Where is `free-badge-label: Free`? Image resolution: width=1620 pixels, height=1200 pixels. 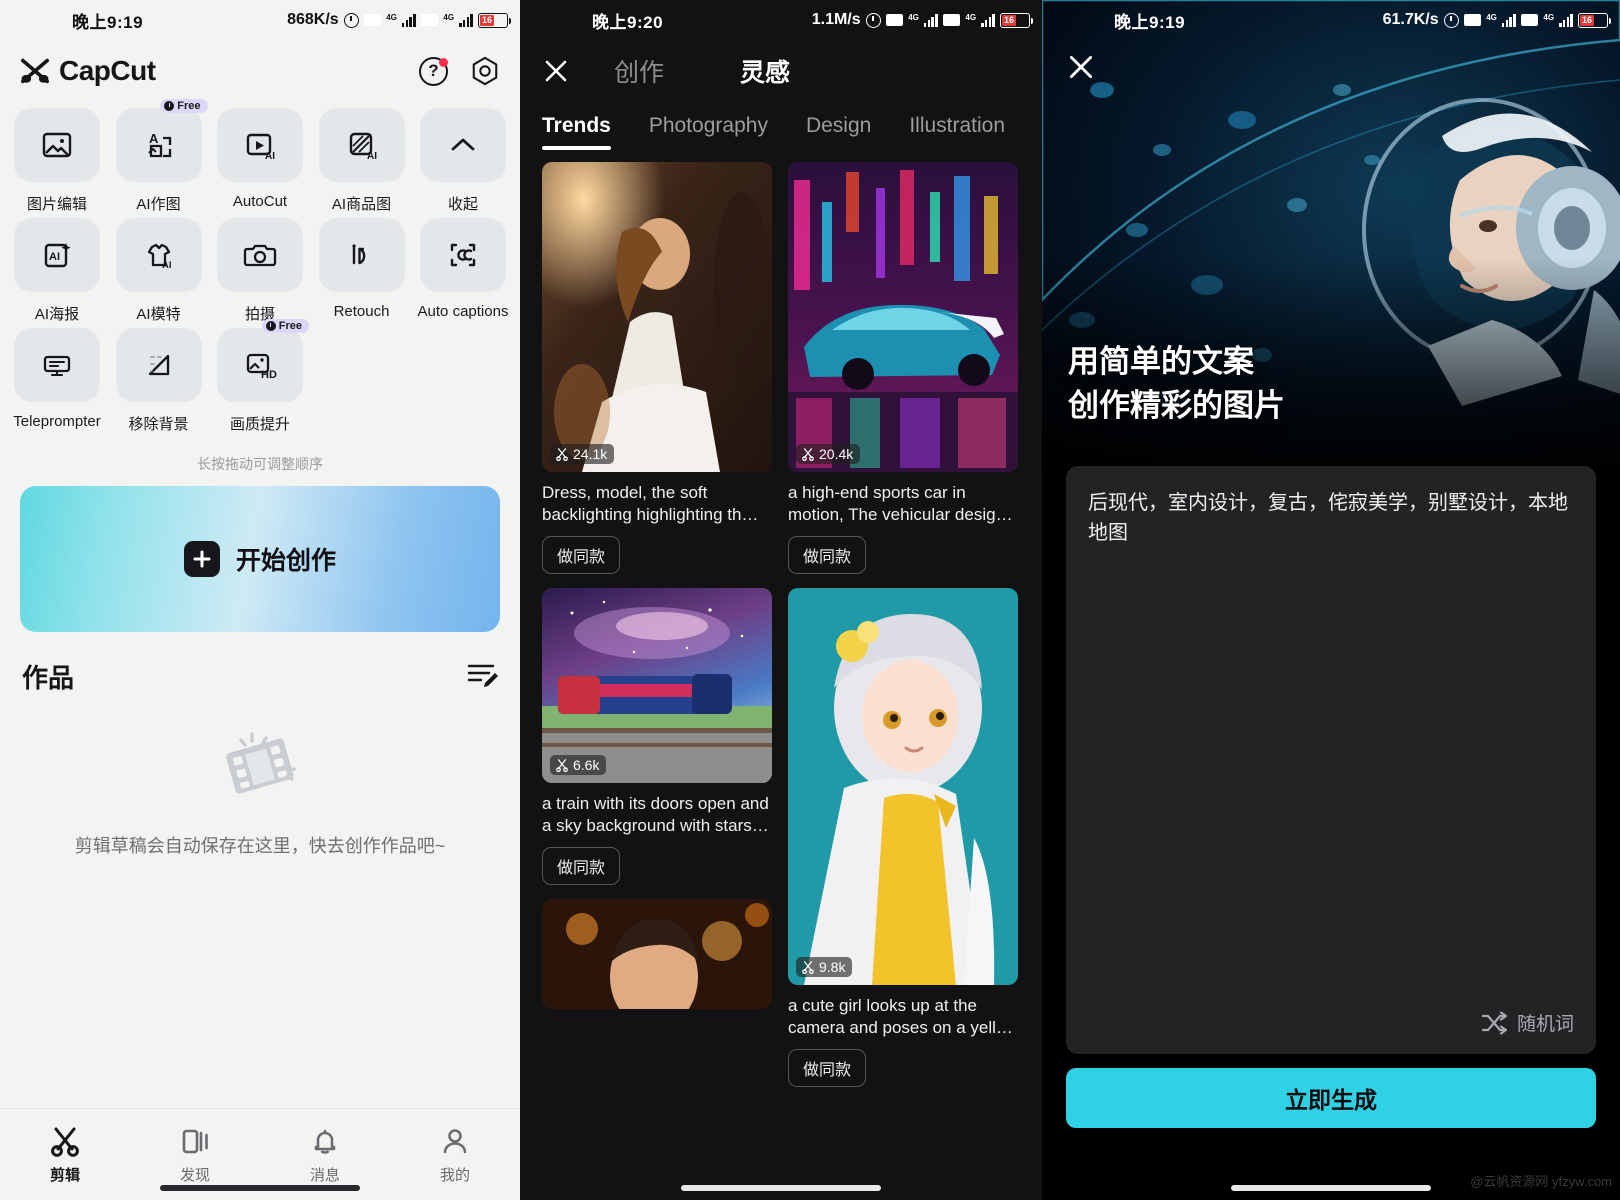 free-badge-label: Free is located at coordinates (189, 106).